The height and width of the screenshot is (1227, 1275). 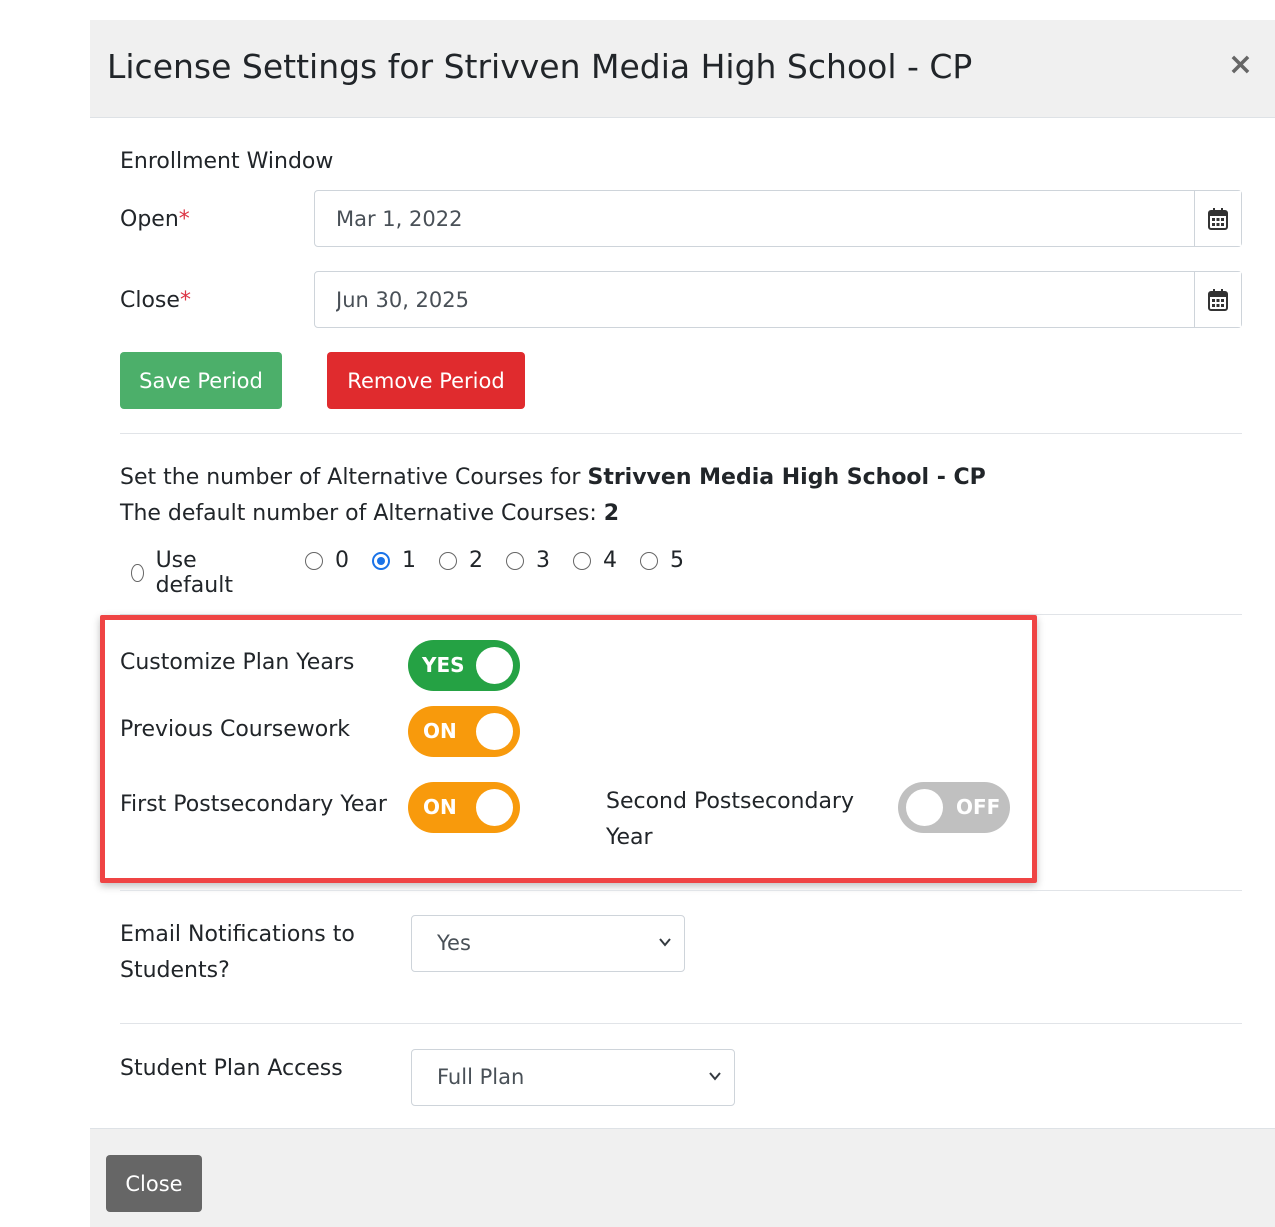 What do you see at coordinates (481, 1077) in the screenshot?
I see `select-value: Full Plan` at bounding box center [481, 1077].